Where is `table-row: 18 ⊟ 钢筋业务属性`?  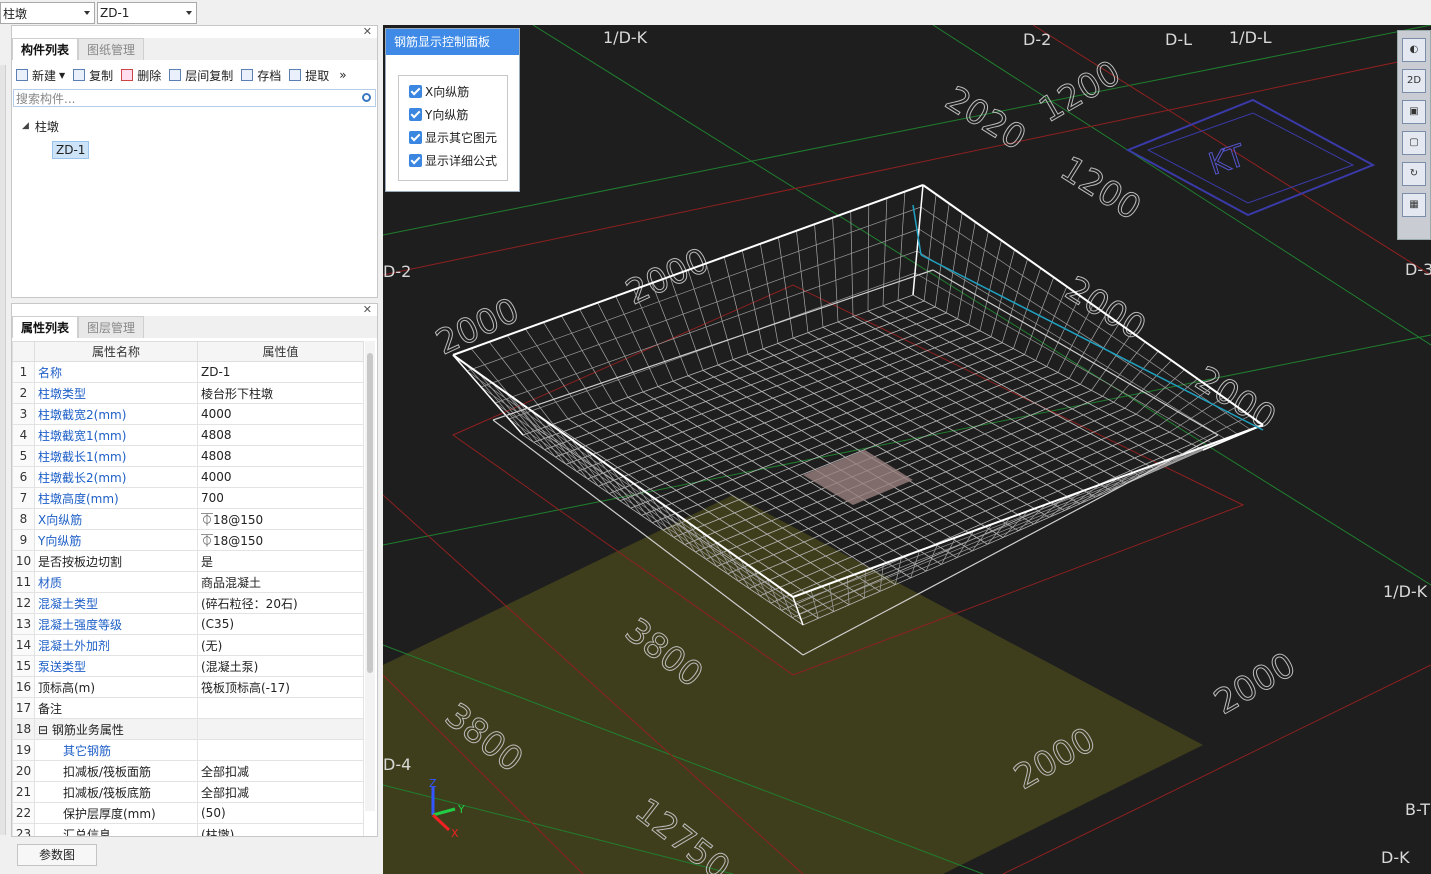
table-row: 18 ⊟ 钢筋业务属性 is located at coordinates (188, 729).